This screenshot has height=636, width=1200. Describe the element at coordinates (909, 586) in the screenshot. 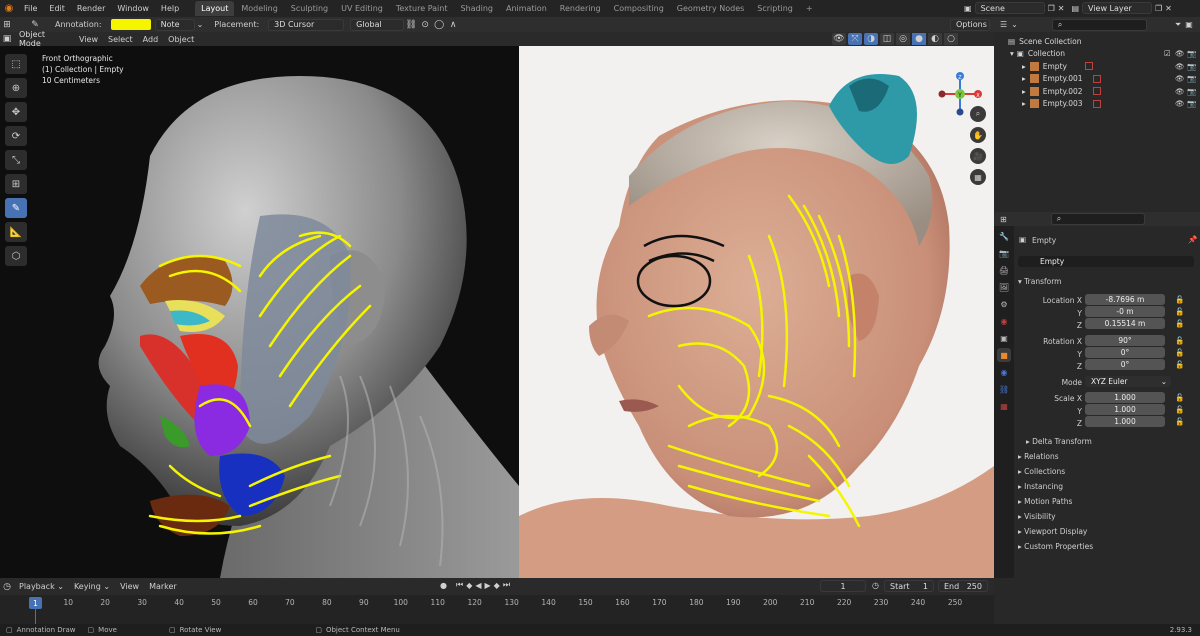

I see `start-frame-field: Start 1` at that location.